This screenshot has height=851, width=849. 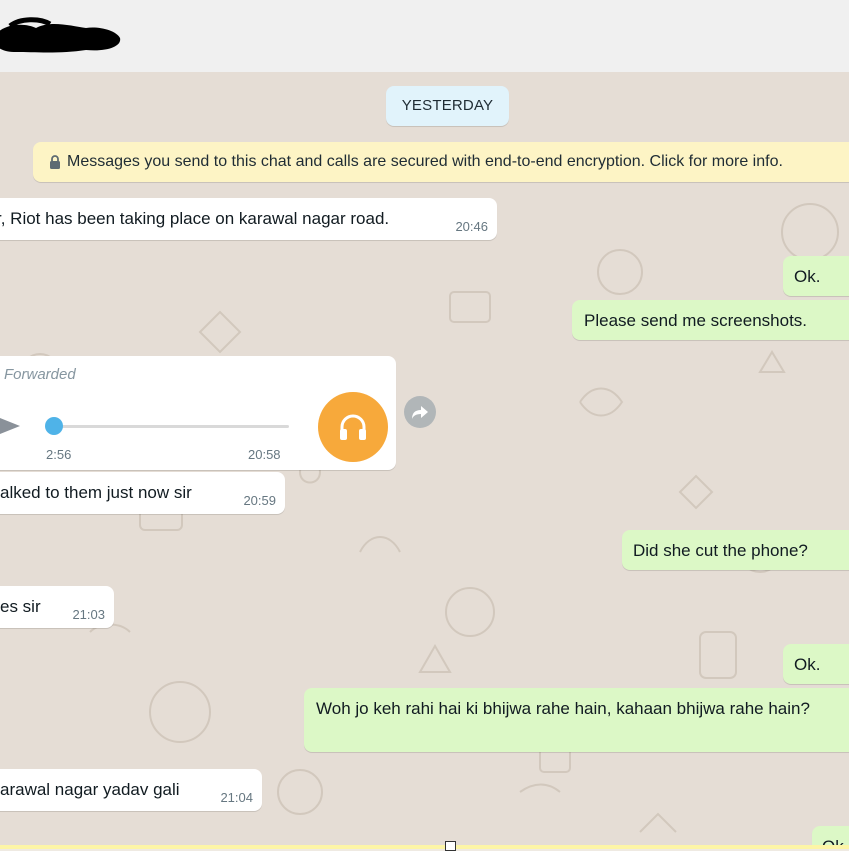 What do you see at coordinates (55, 162) in the screenshot?
I see `lock-icon` at bounding box center [55, 162].